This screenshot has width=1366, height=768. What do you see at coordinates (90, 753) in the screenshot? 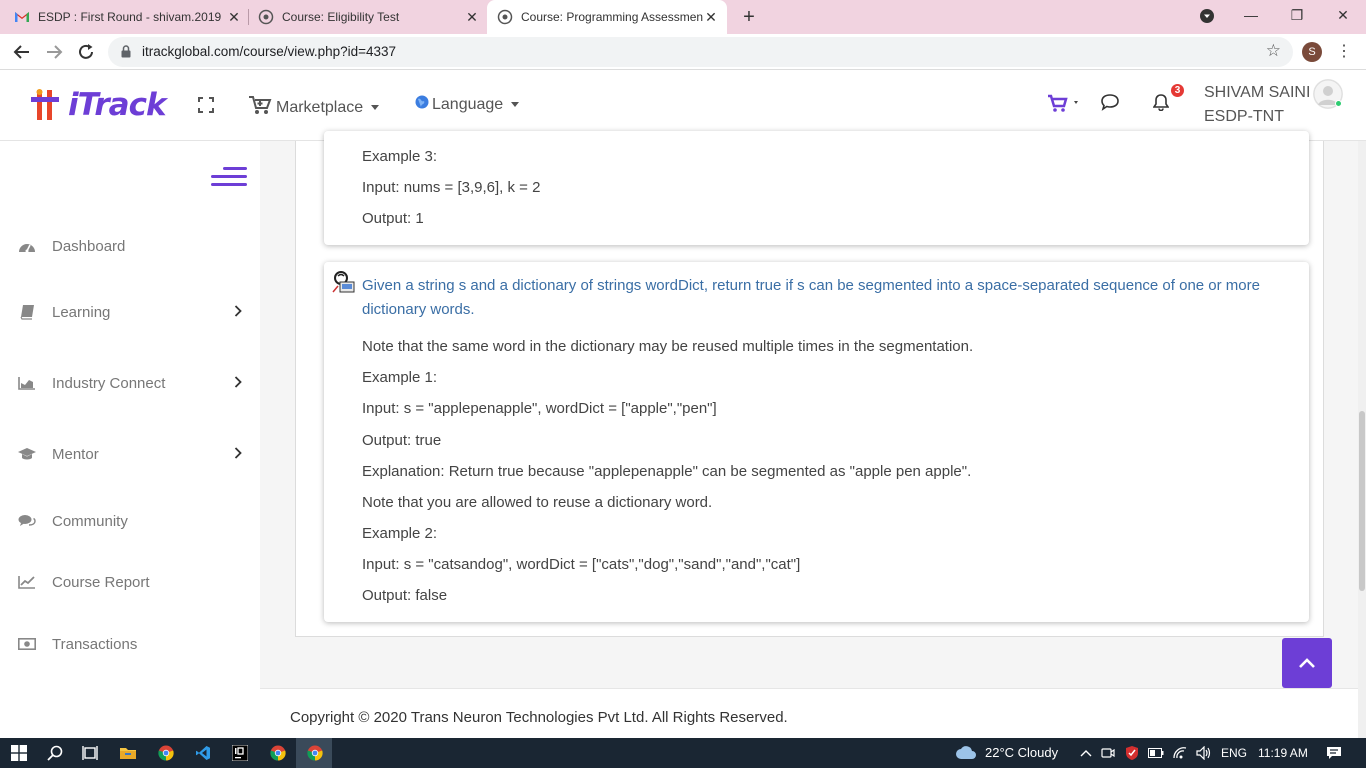
I see `task-view-icon` at bounding box center [90, 753].